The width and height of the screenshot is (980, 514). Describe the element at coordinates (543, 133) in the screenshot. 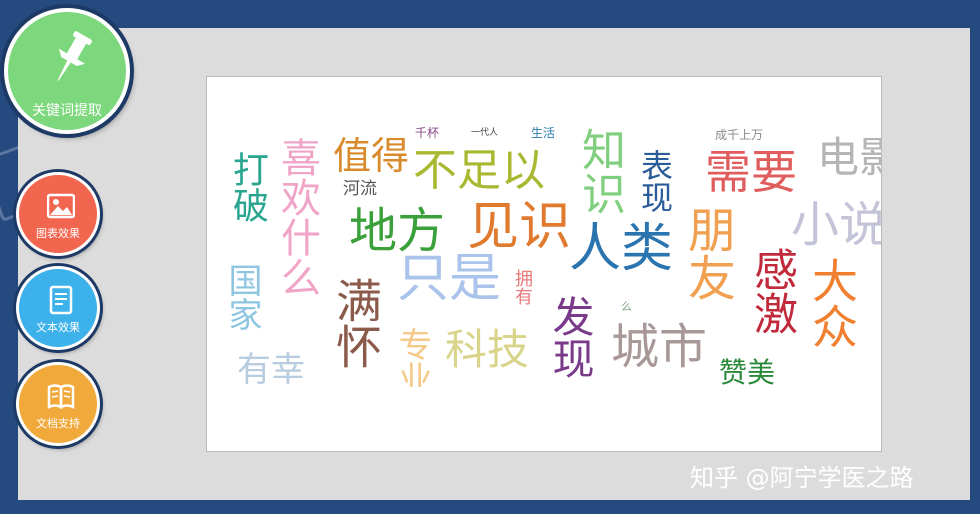

I see `cloud-word: 生活` at that location.